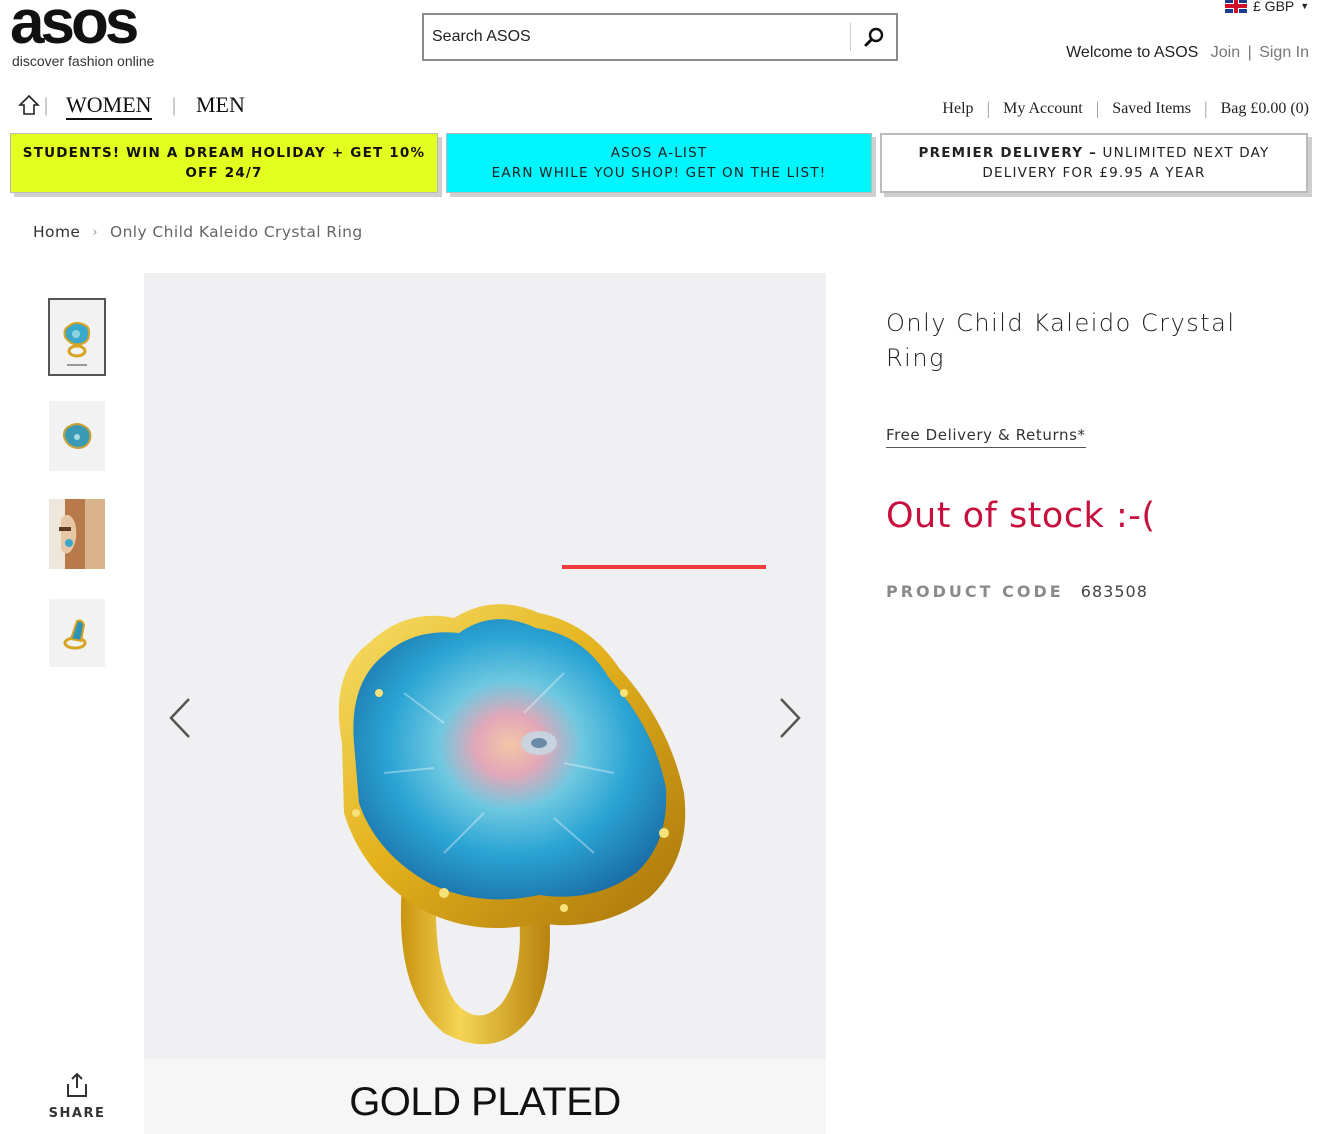 Image resolution: width=1328 pixels, height=1134 pixels. What do you see at coordinates (1008, 153) in the screenshot?
I see `promo-bold: PREMIER DELIVERY –` at bounding box center [1008, 153].